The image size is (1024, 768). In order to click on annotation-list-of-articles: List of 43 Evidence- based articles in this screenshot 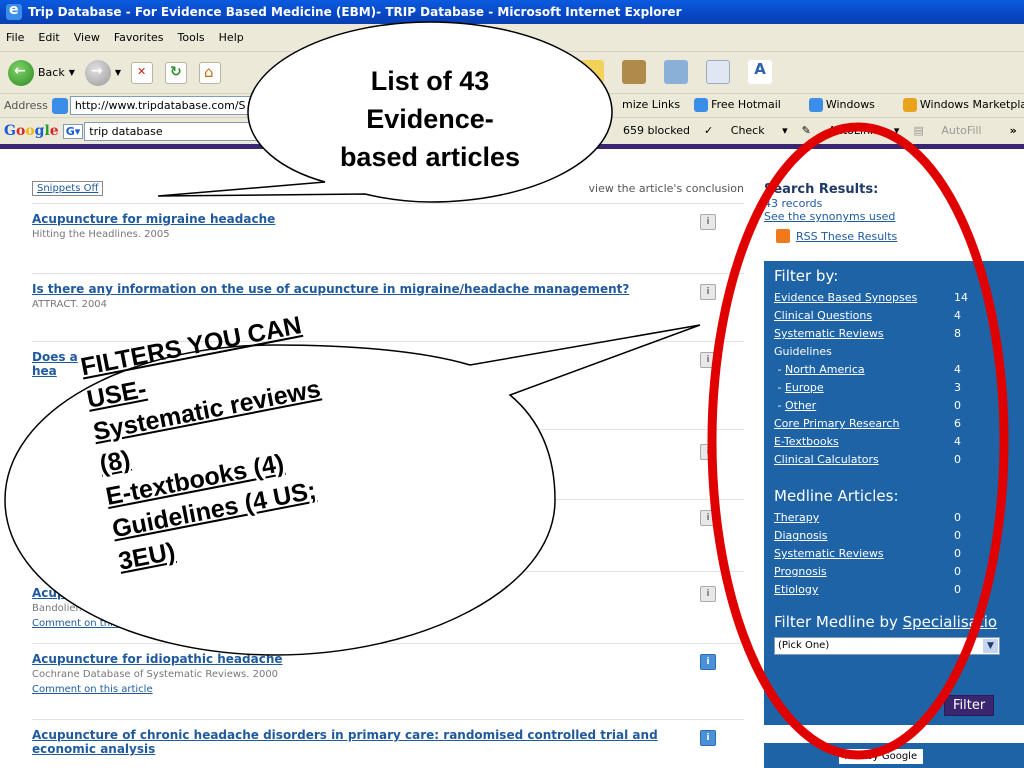, I will do `click(430, 119)`.